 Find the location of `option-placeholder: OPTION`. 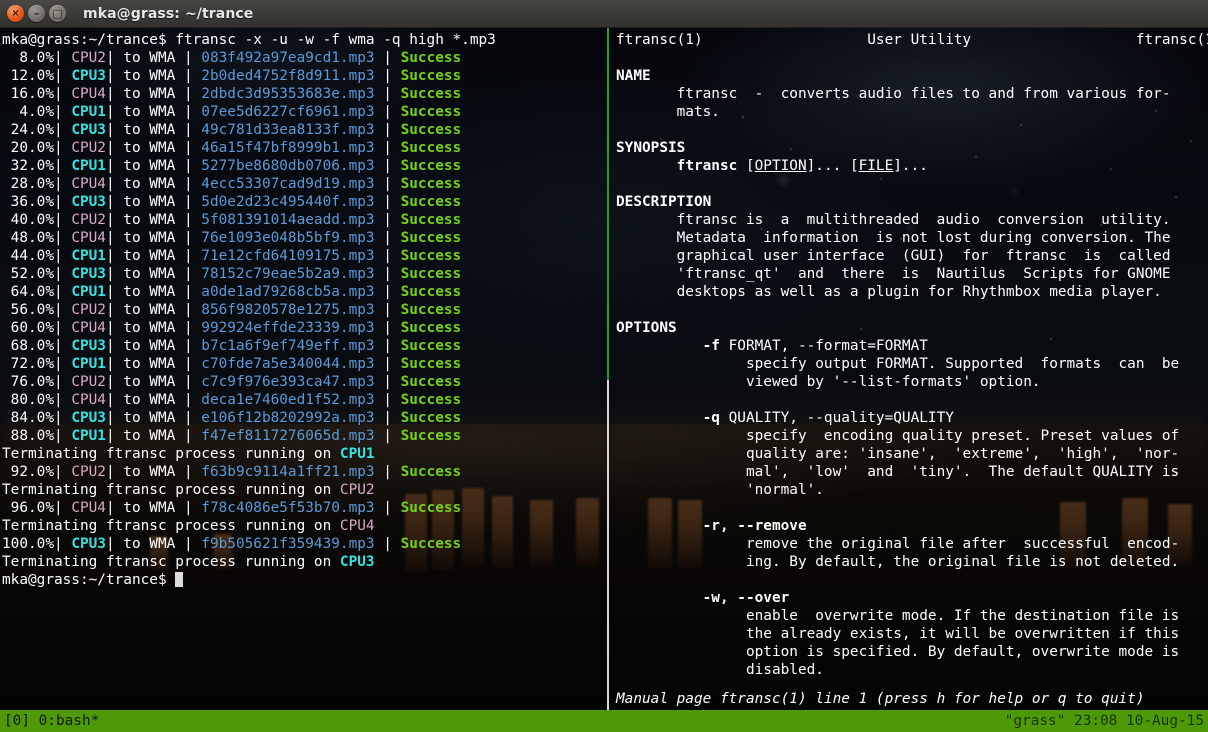

option-placeholder: OPTION is located at coordinates (780, 166).